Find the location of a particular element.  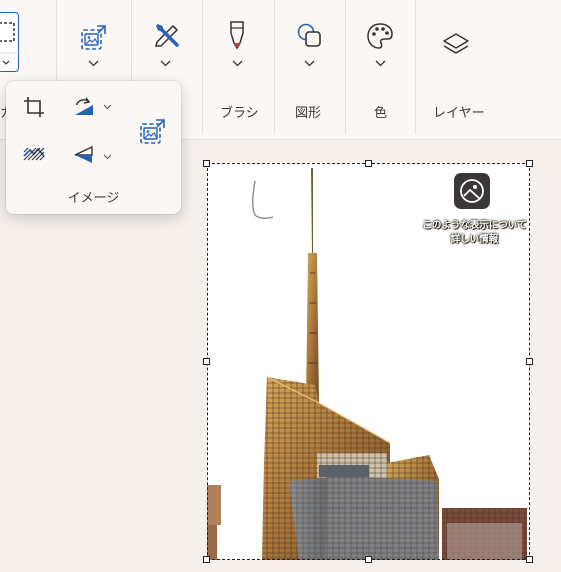

image-tools-flyout: イメージ is located at coordinates (93, 147).